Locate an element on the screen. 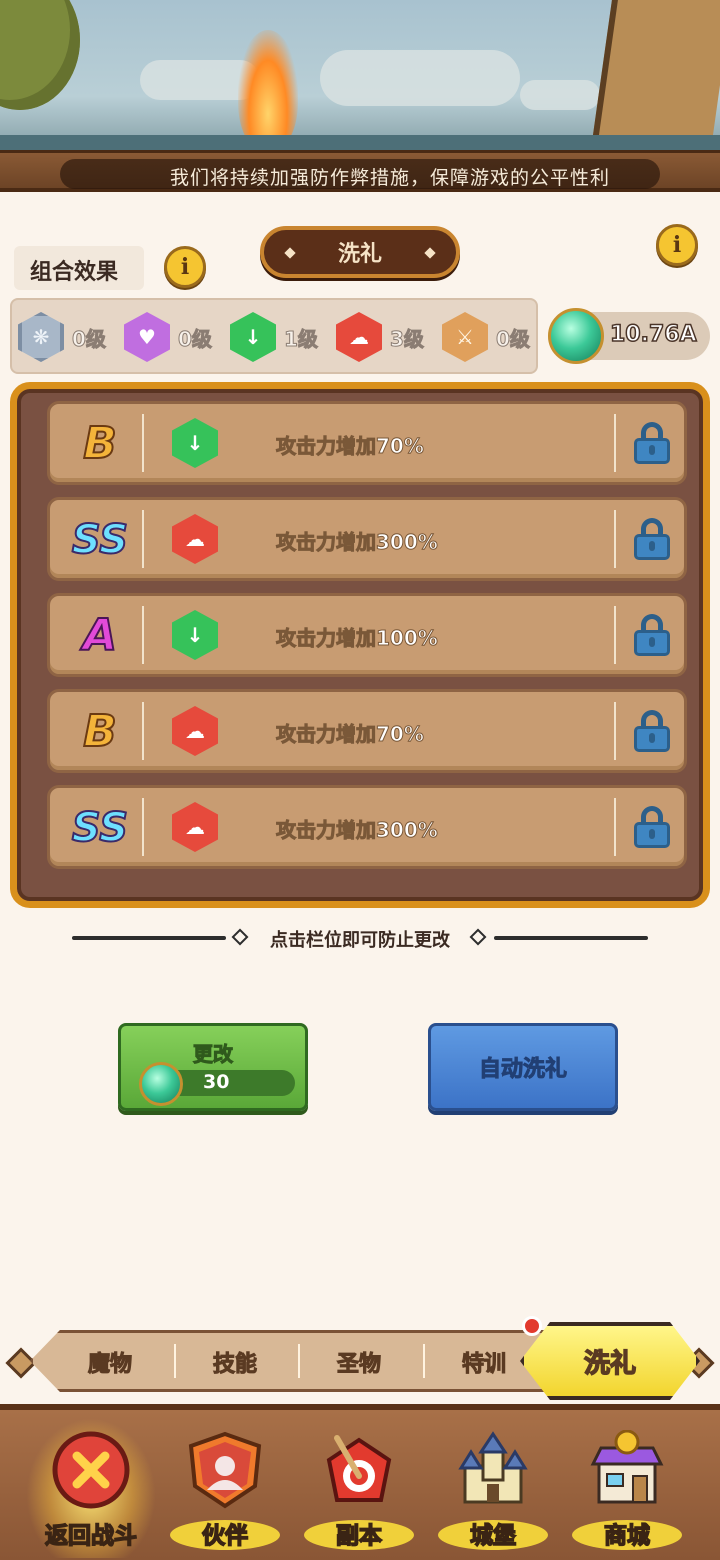 The height and width of the screenshot is (1560, 720). bush-decoration is located at coordinates (40, 55).